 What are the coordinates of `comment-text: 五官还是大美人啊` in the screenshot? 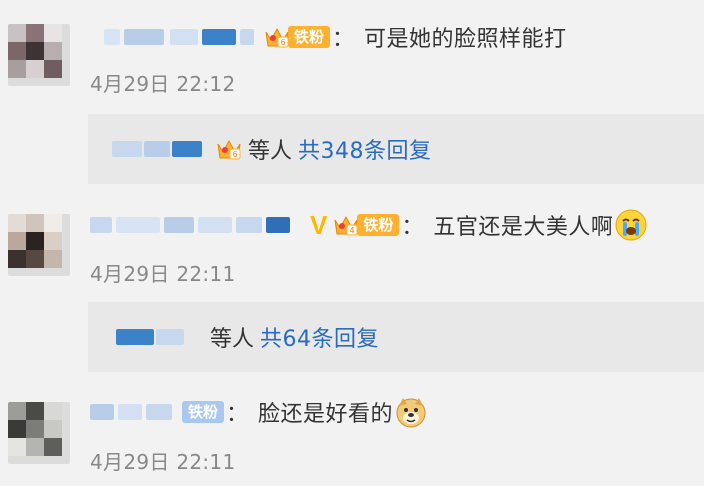 It's located at (523, 227).